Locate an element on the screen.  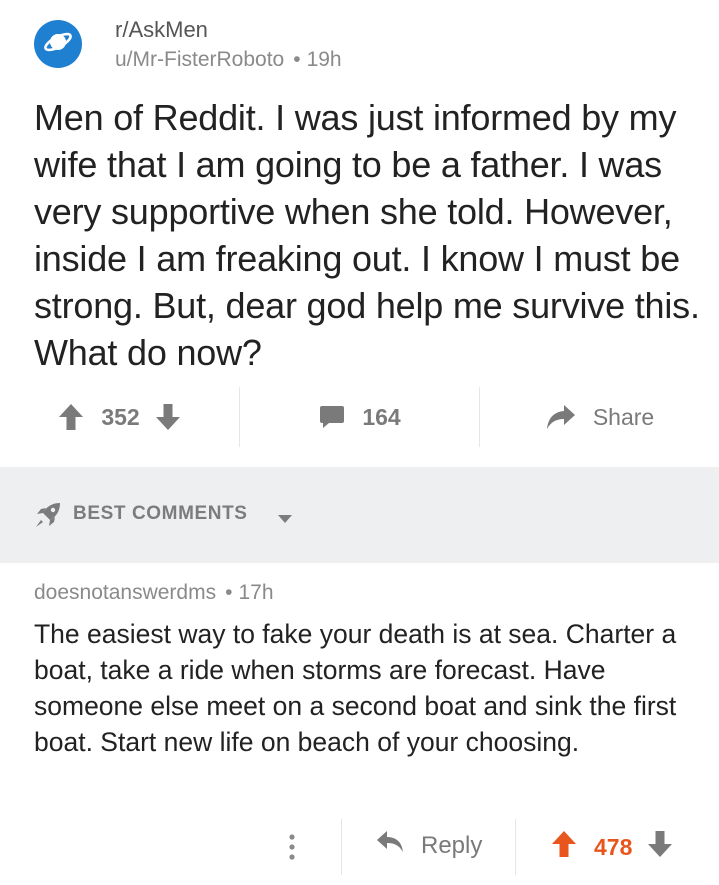
post-vote-group: 352 is located at coordinates (119, 417).